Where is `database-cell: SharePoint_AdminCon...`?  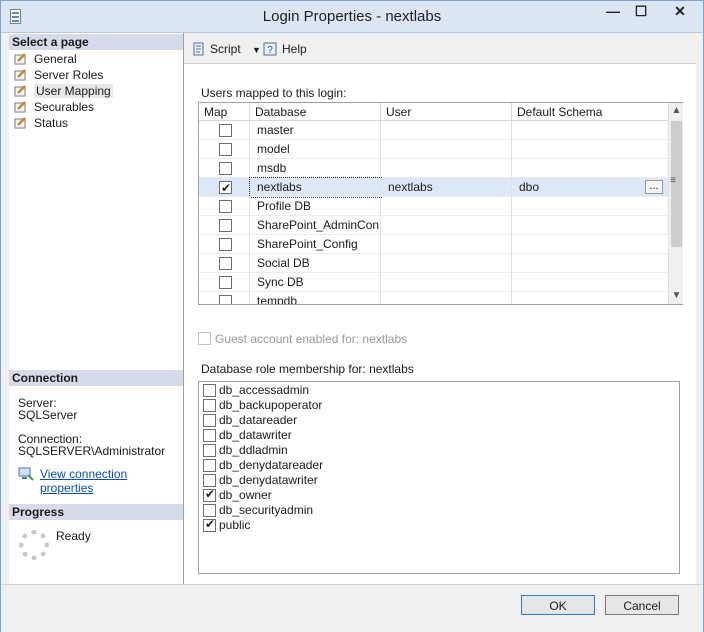 database-cell: SharePoint_AdminCon... is located at coordinates (315, 225).